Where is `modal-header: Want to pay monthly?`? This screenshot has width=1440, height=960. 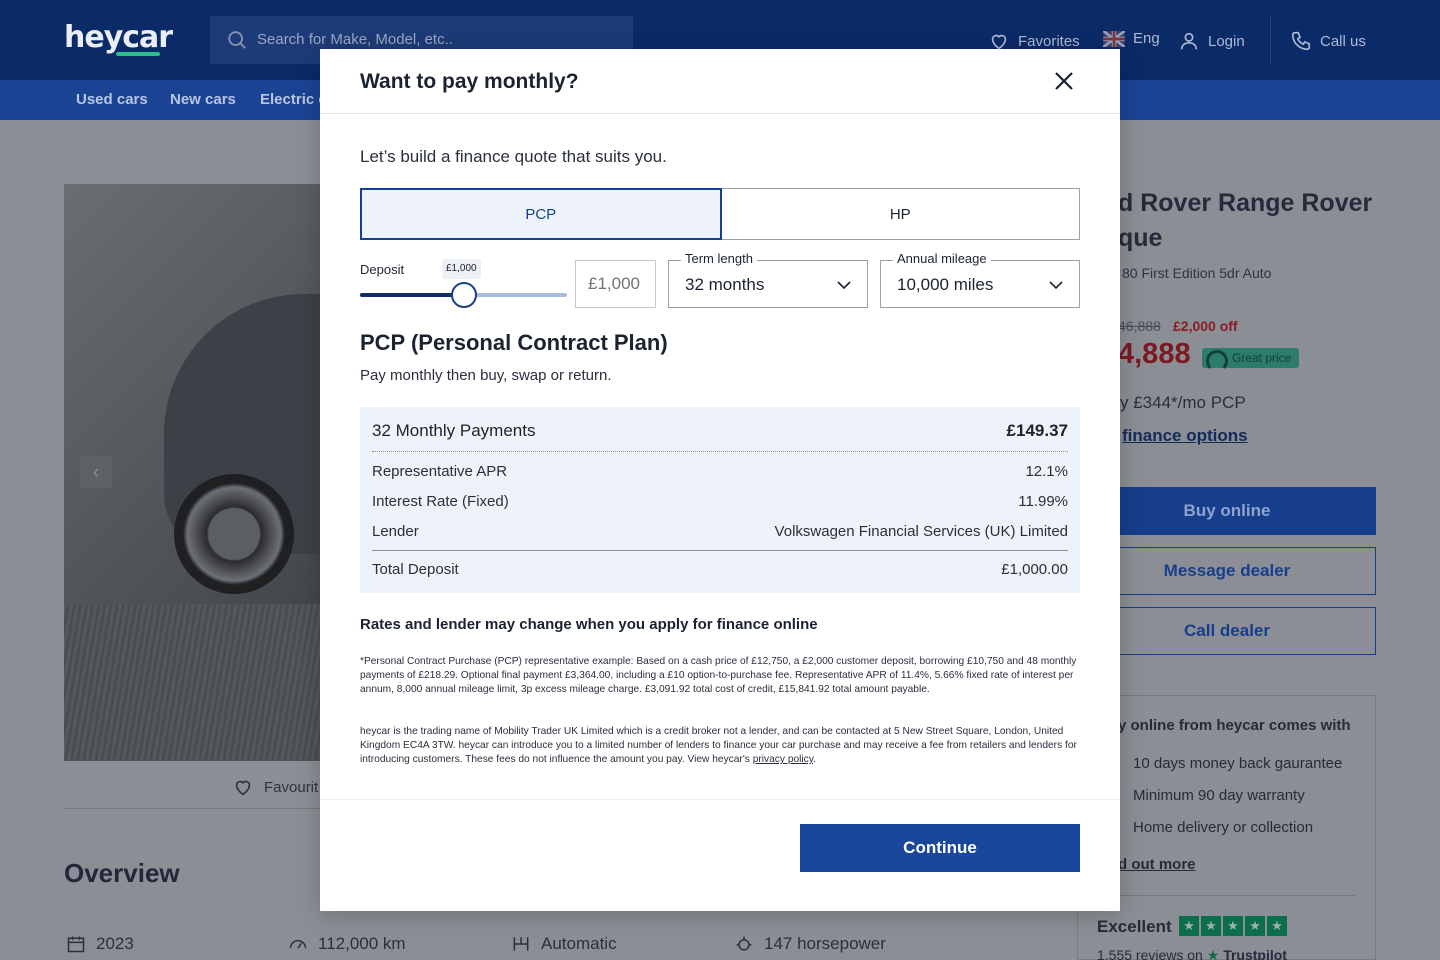 modal-header: Want to pay monthly? is located at coordinates (720, 81).